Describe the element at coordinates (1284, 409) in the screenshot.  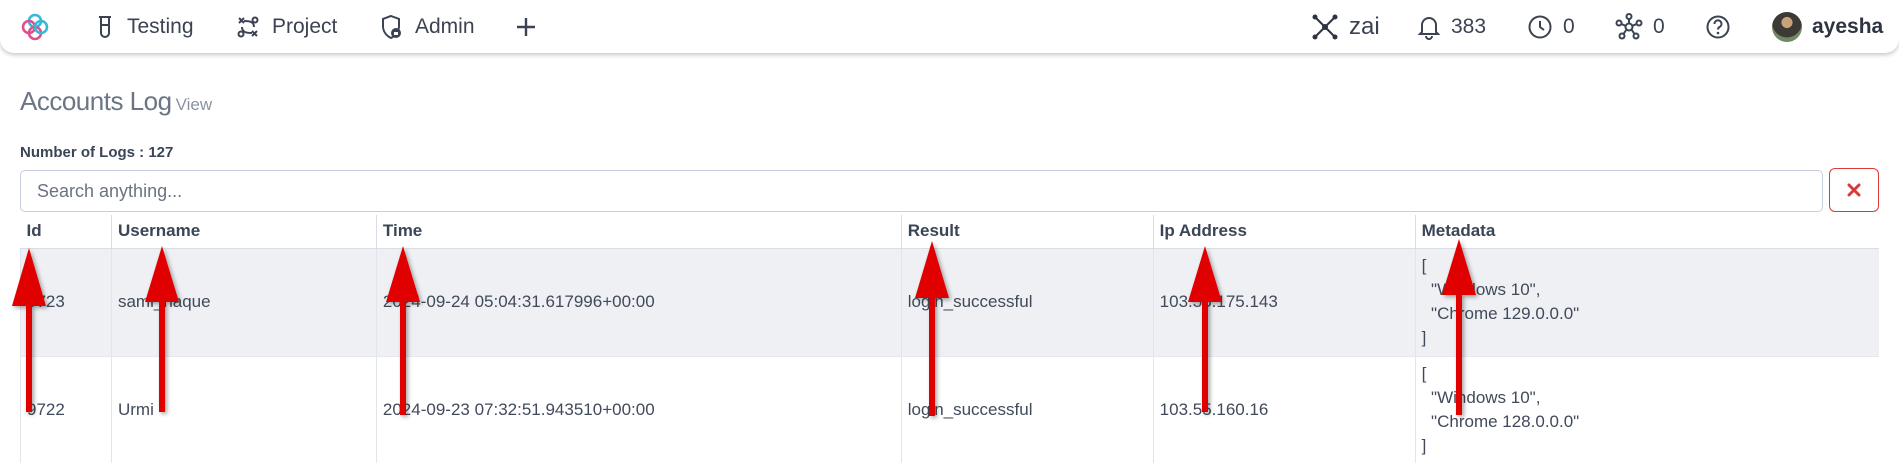
I see `cell-ip-address: 103.55.160.16` at that location.